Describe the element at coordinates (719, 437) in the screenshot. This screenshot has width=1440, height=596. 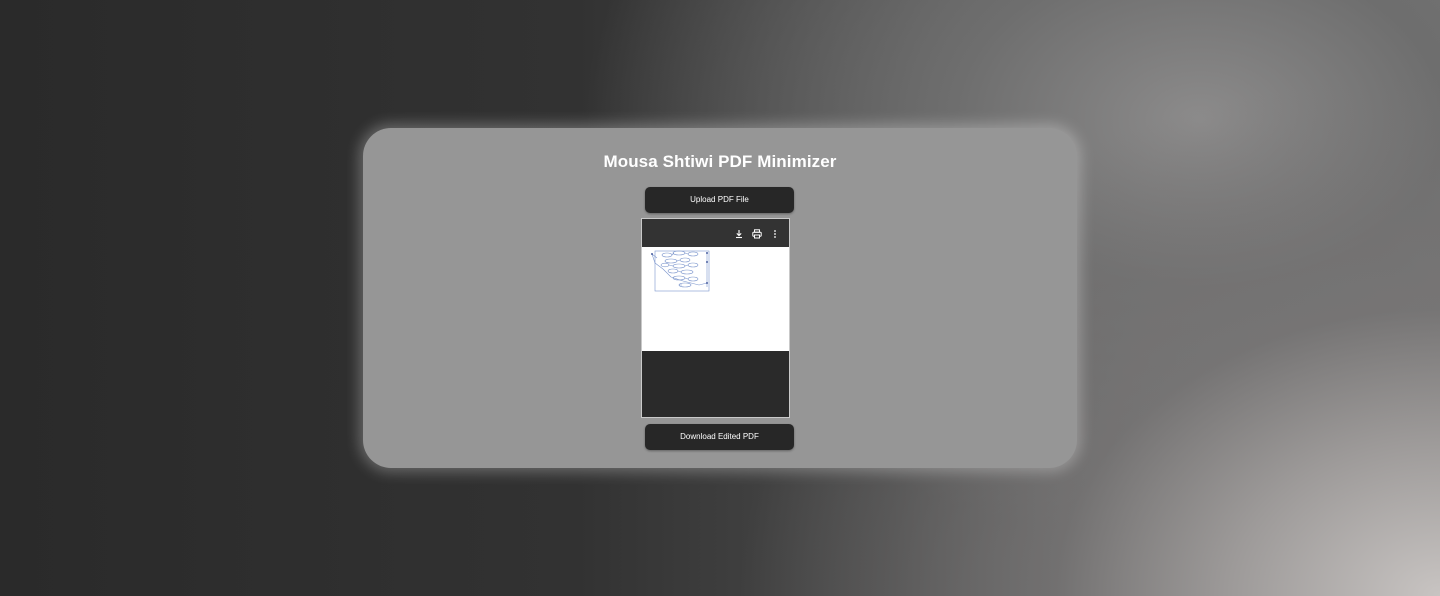
I see `download-edited-pdf-button: Download Edited PDF` at that location.